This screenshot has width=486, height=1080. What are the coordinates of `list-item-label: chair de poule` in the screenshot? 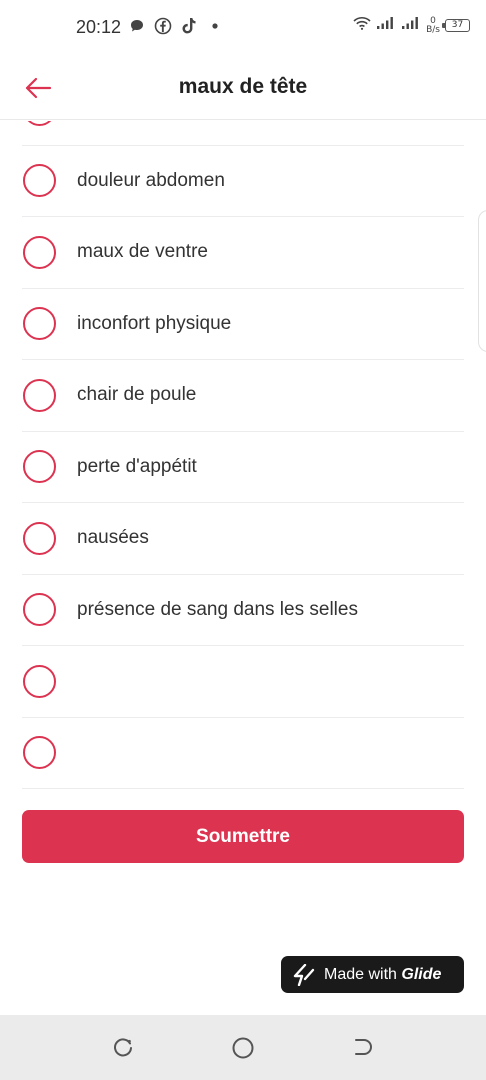 It's located at (137, 395).